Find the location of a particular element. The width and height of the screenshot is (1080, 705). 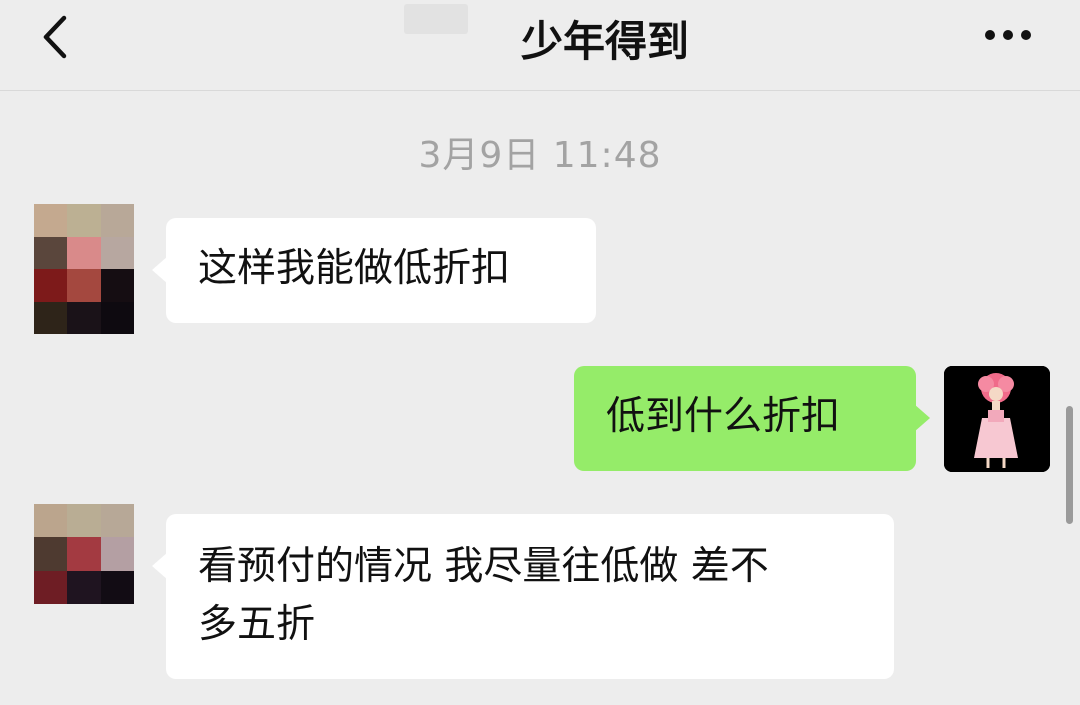

message-text-line: 多五折 is located at coordinates (257, 624).